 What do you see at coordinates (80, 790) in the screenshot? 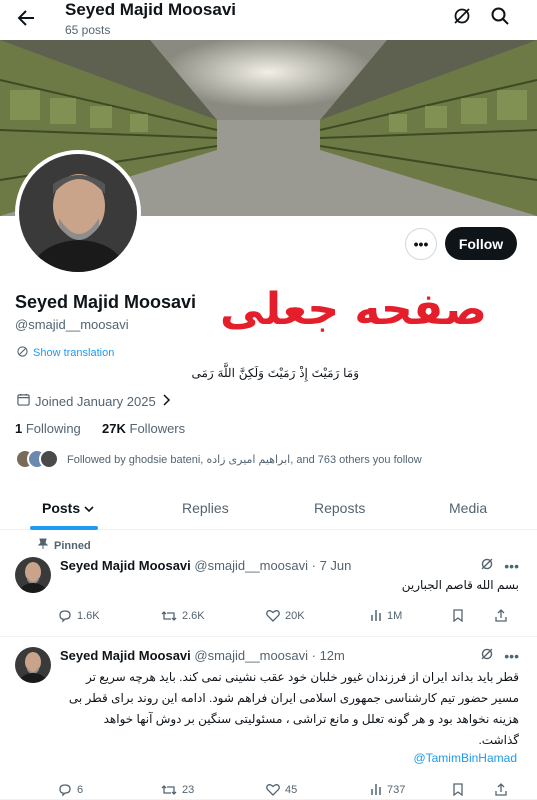
I see `reply-count: 6` at bounding box center [80, 790].